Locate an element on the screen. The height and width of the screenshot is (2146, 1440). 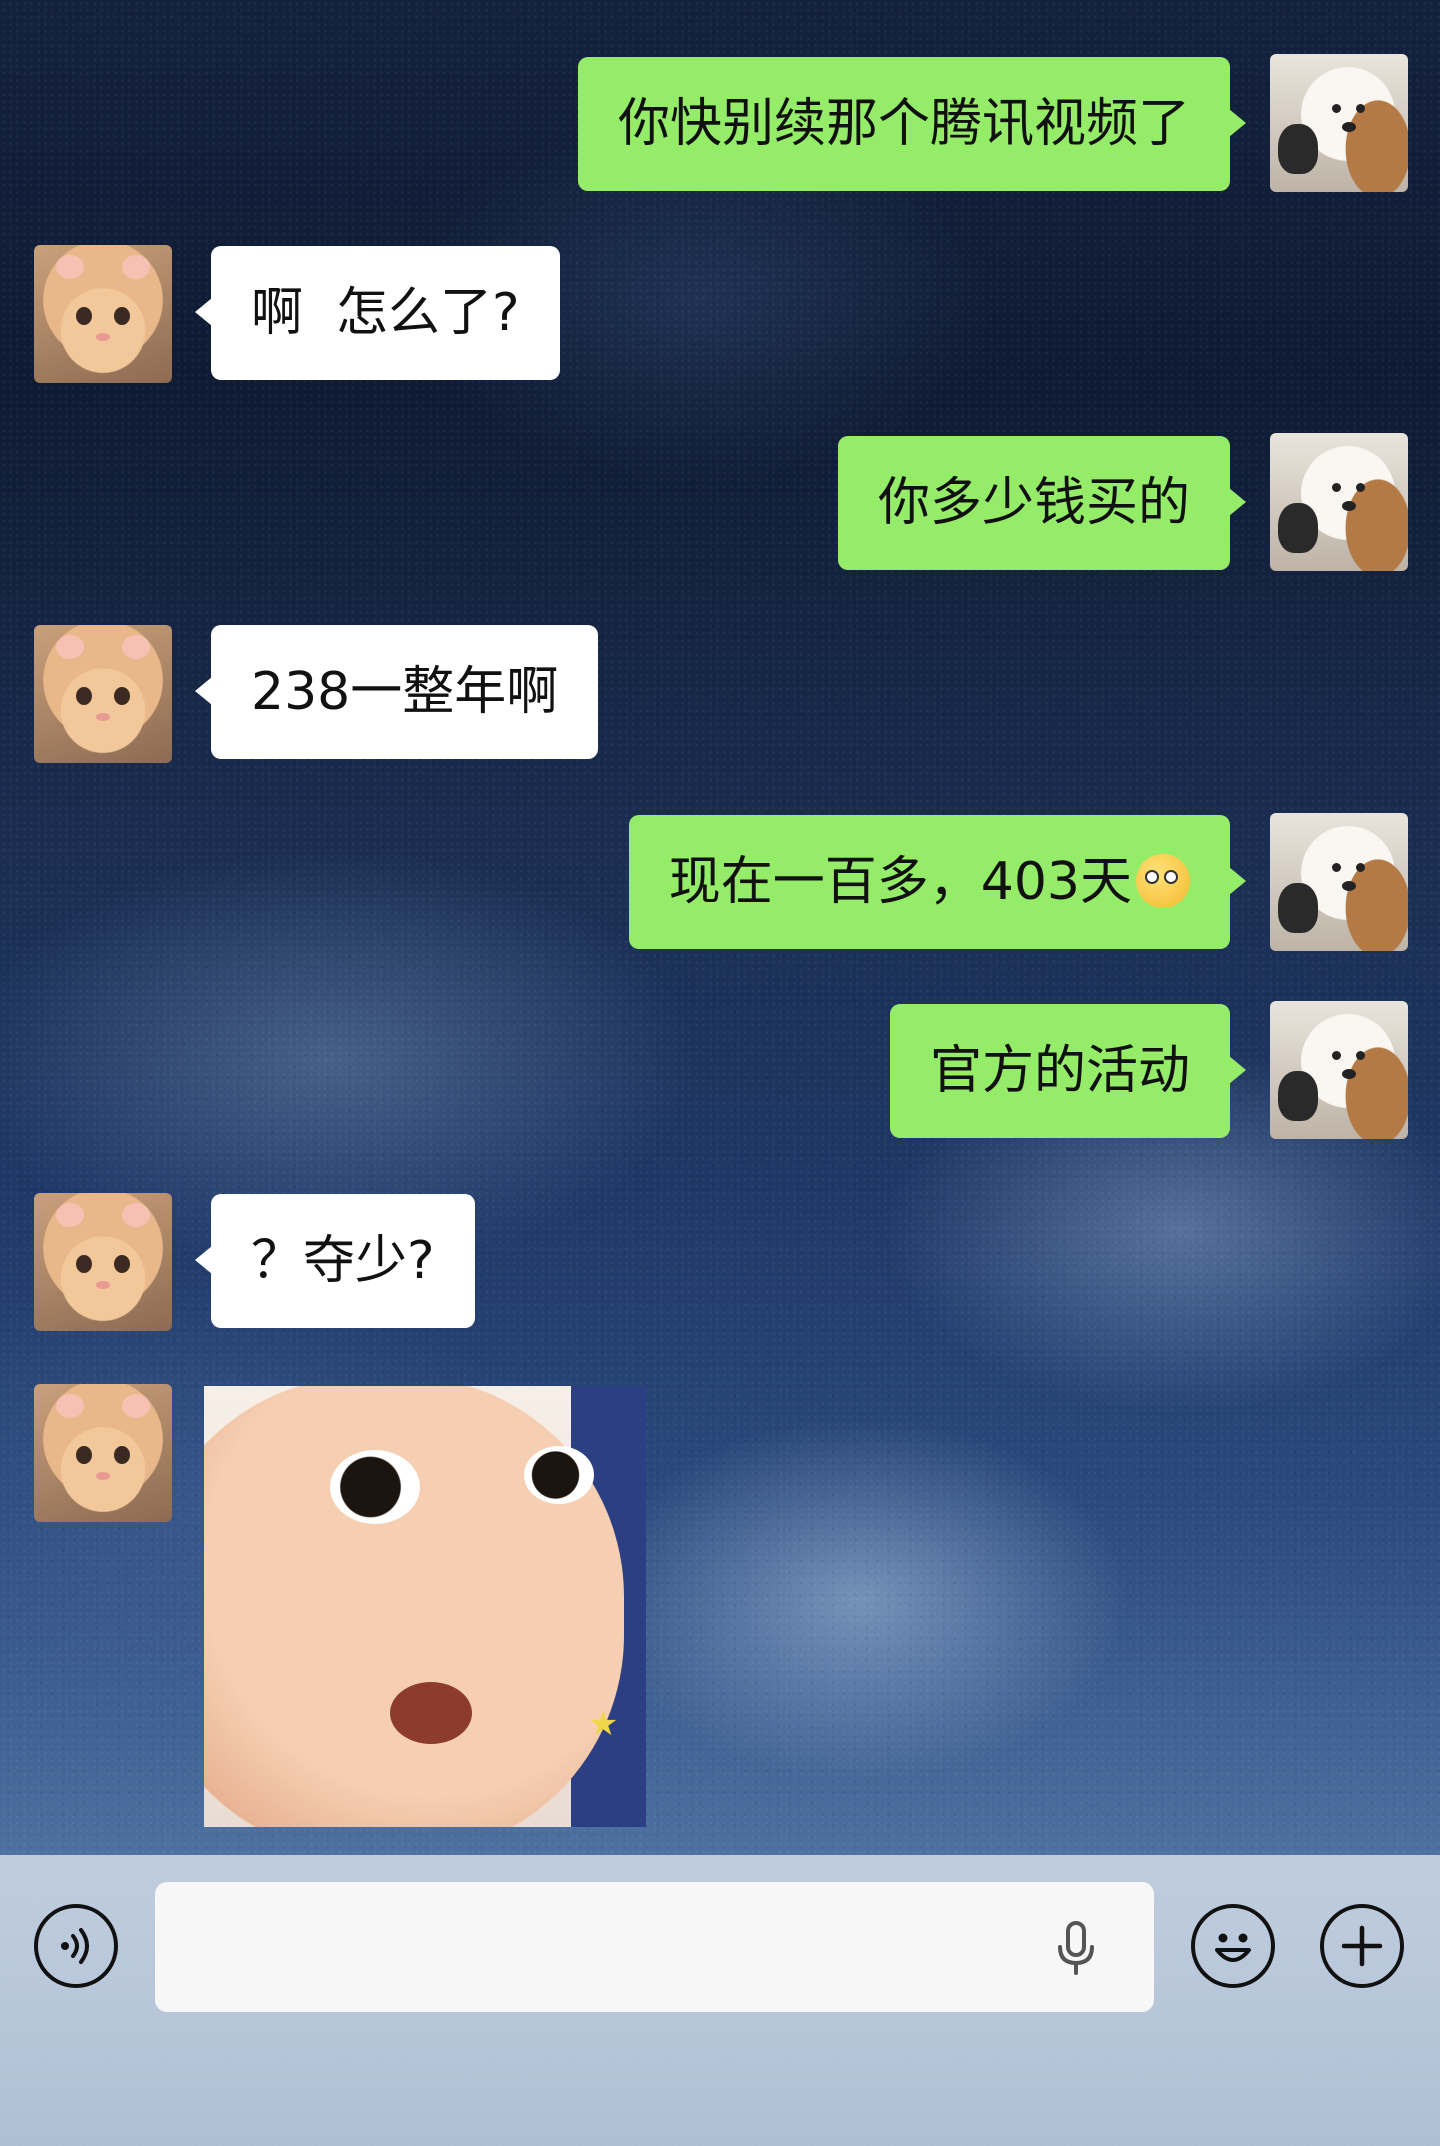
message-text: 现在一百多，403天 is located at coordinates (900, 882).